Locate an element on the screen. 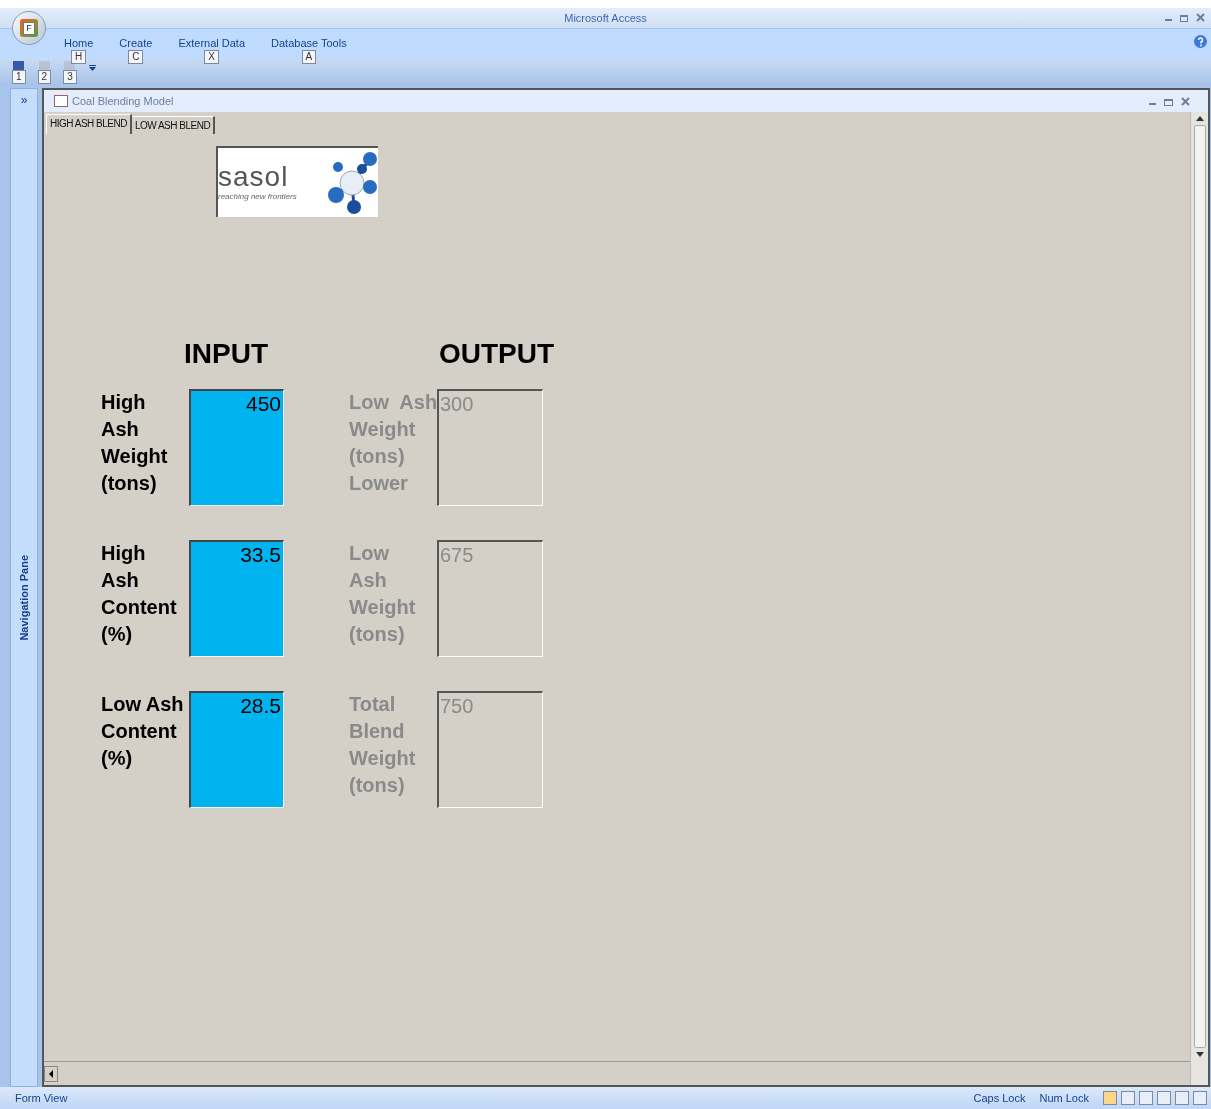  status-indicator: Num Lock is located at coordinates (1064, 1098).